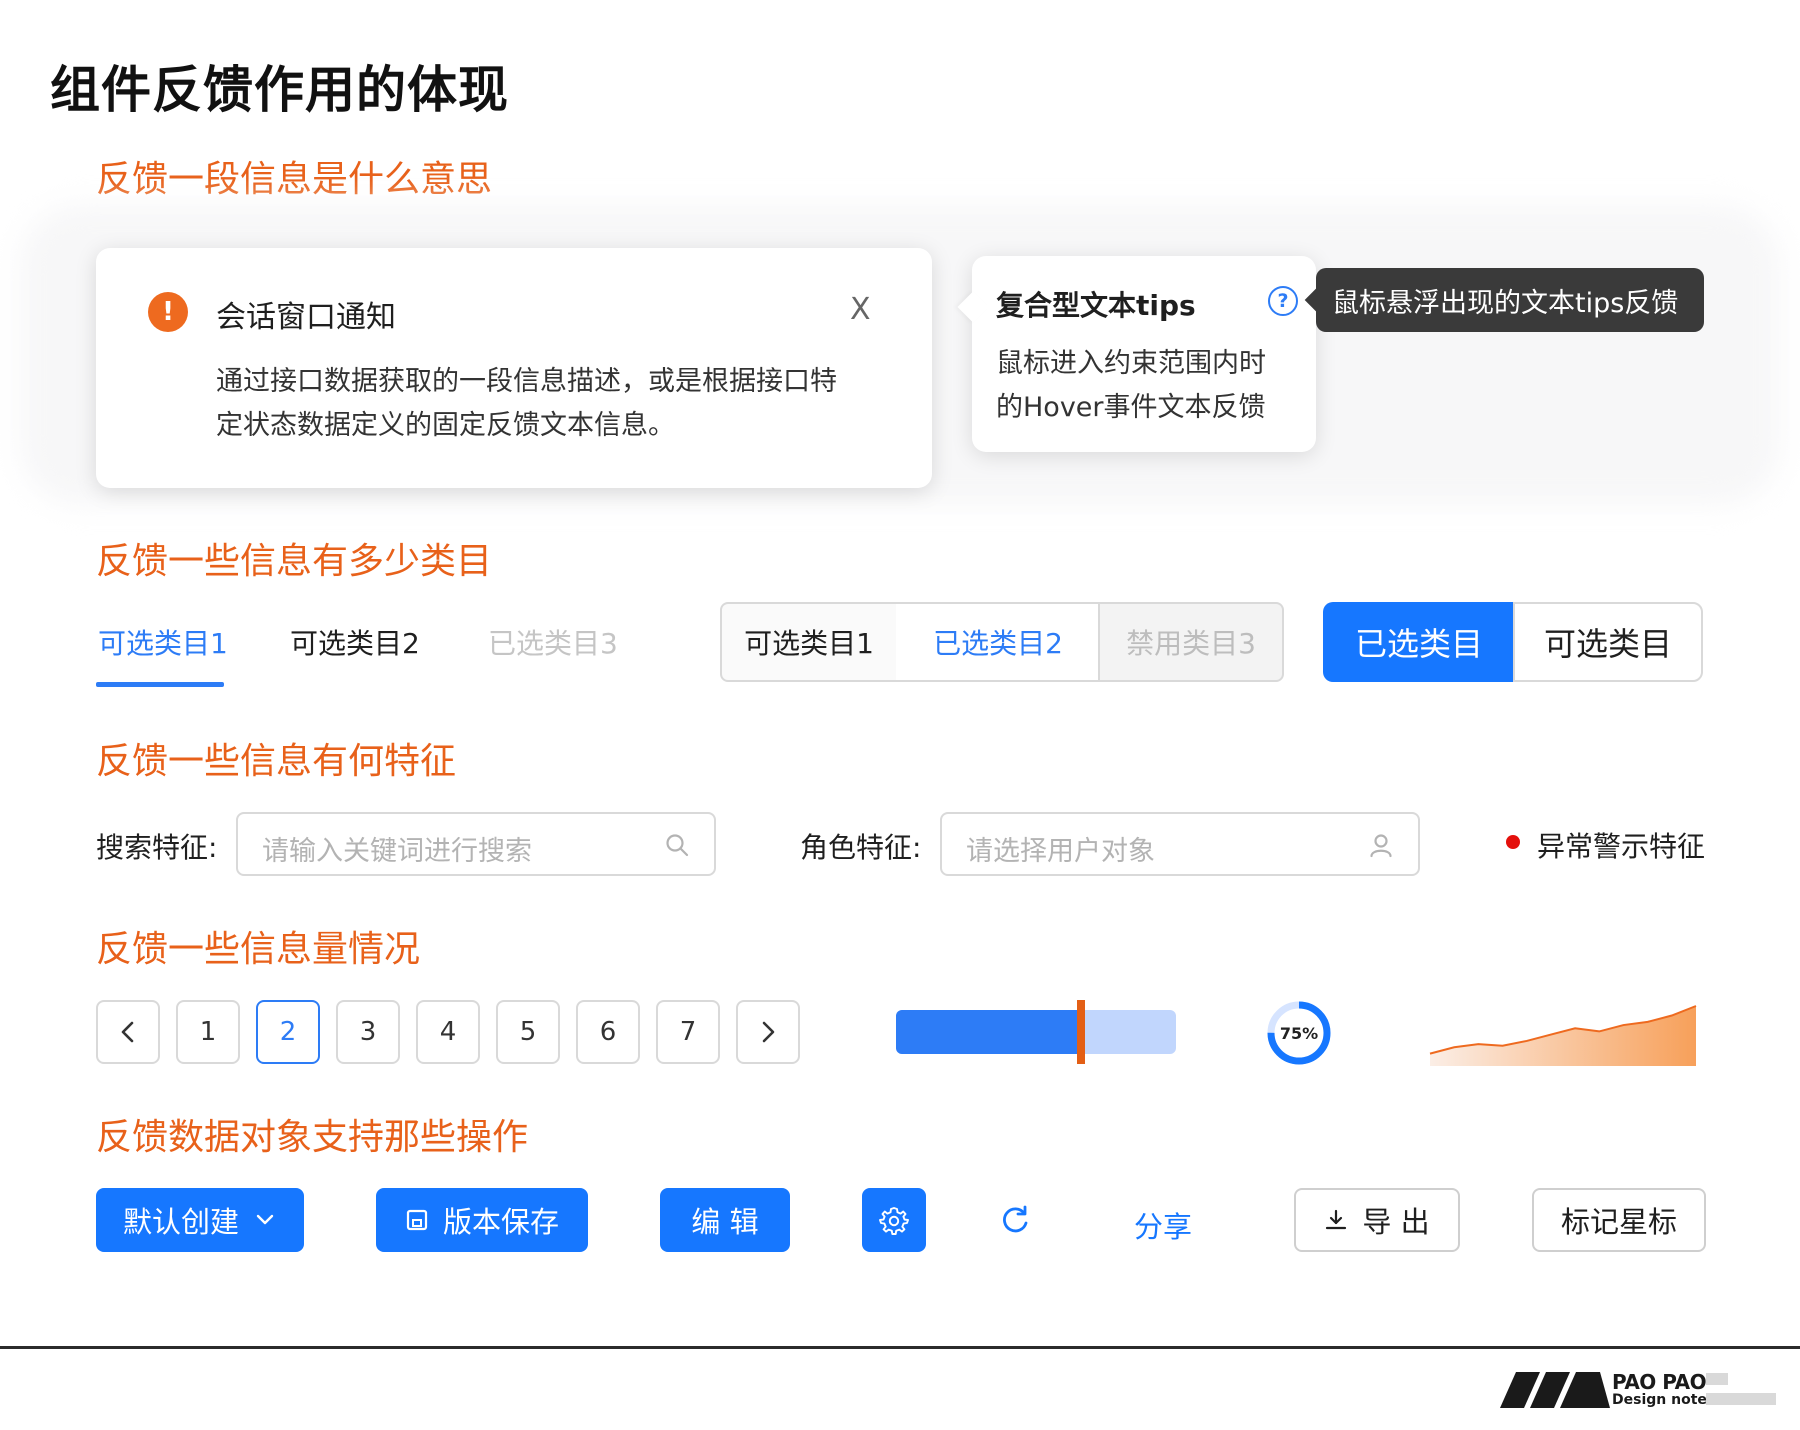 The width and height of the screenshot is (1800, 1430). Describe the element at coordinates (725, 1220) in the screenshot. I see `edit-button: 编 辑` at that location.